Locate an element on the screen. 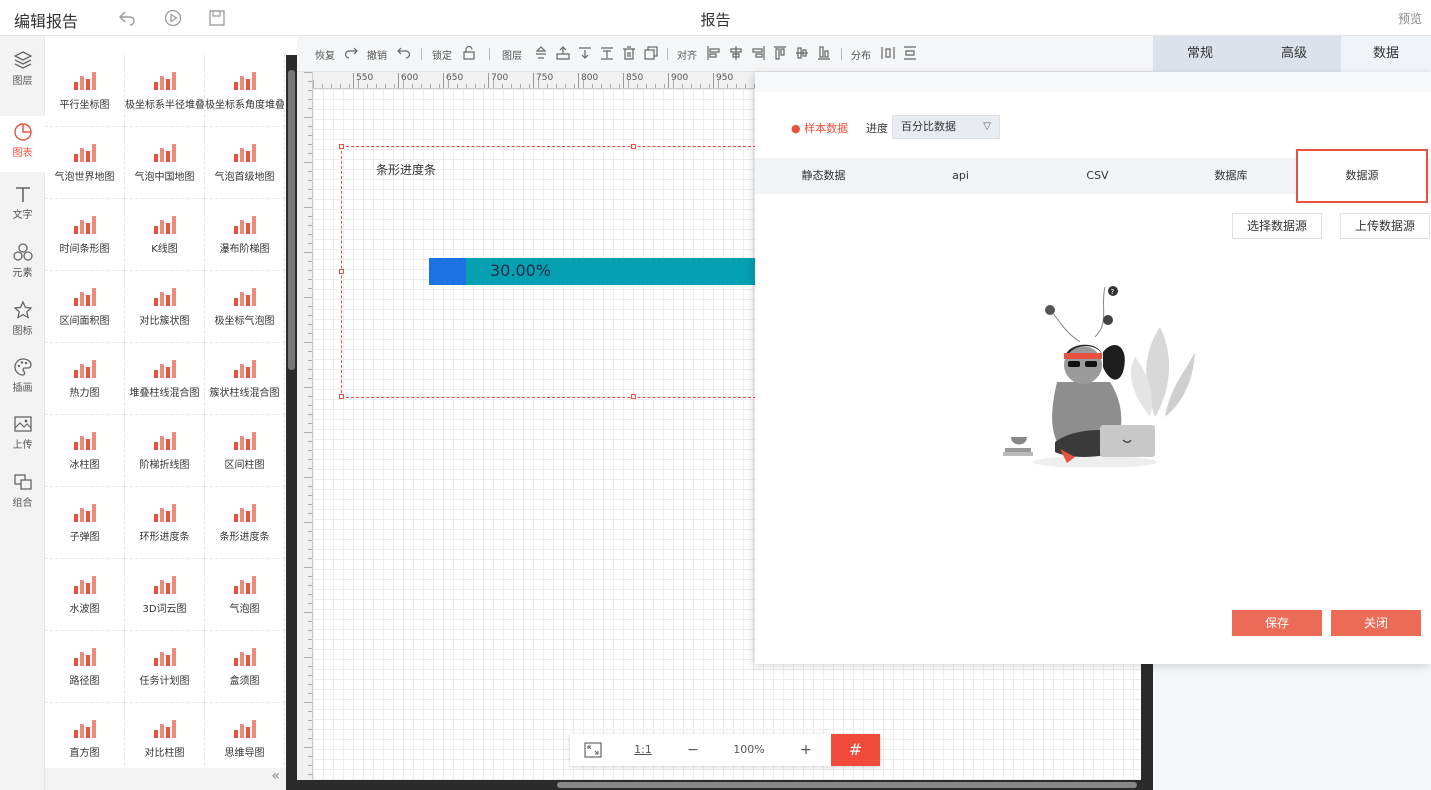 The image size is (1431, 790). fit-screen-icon is located at coordinates (593, 750).